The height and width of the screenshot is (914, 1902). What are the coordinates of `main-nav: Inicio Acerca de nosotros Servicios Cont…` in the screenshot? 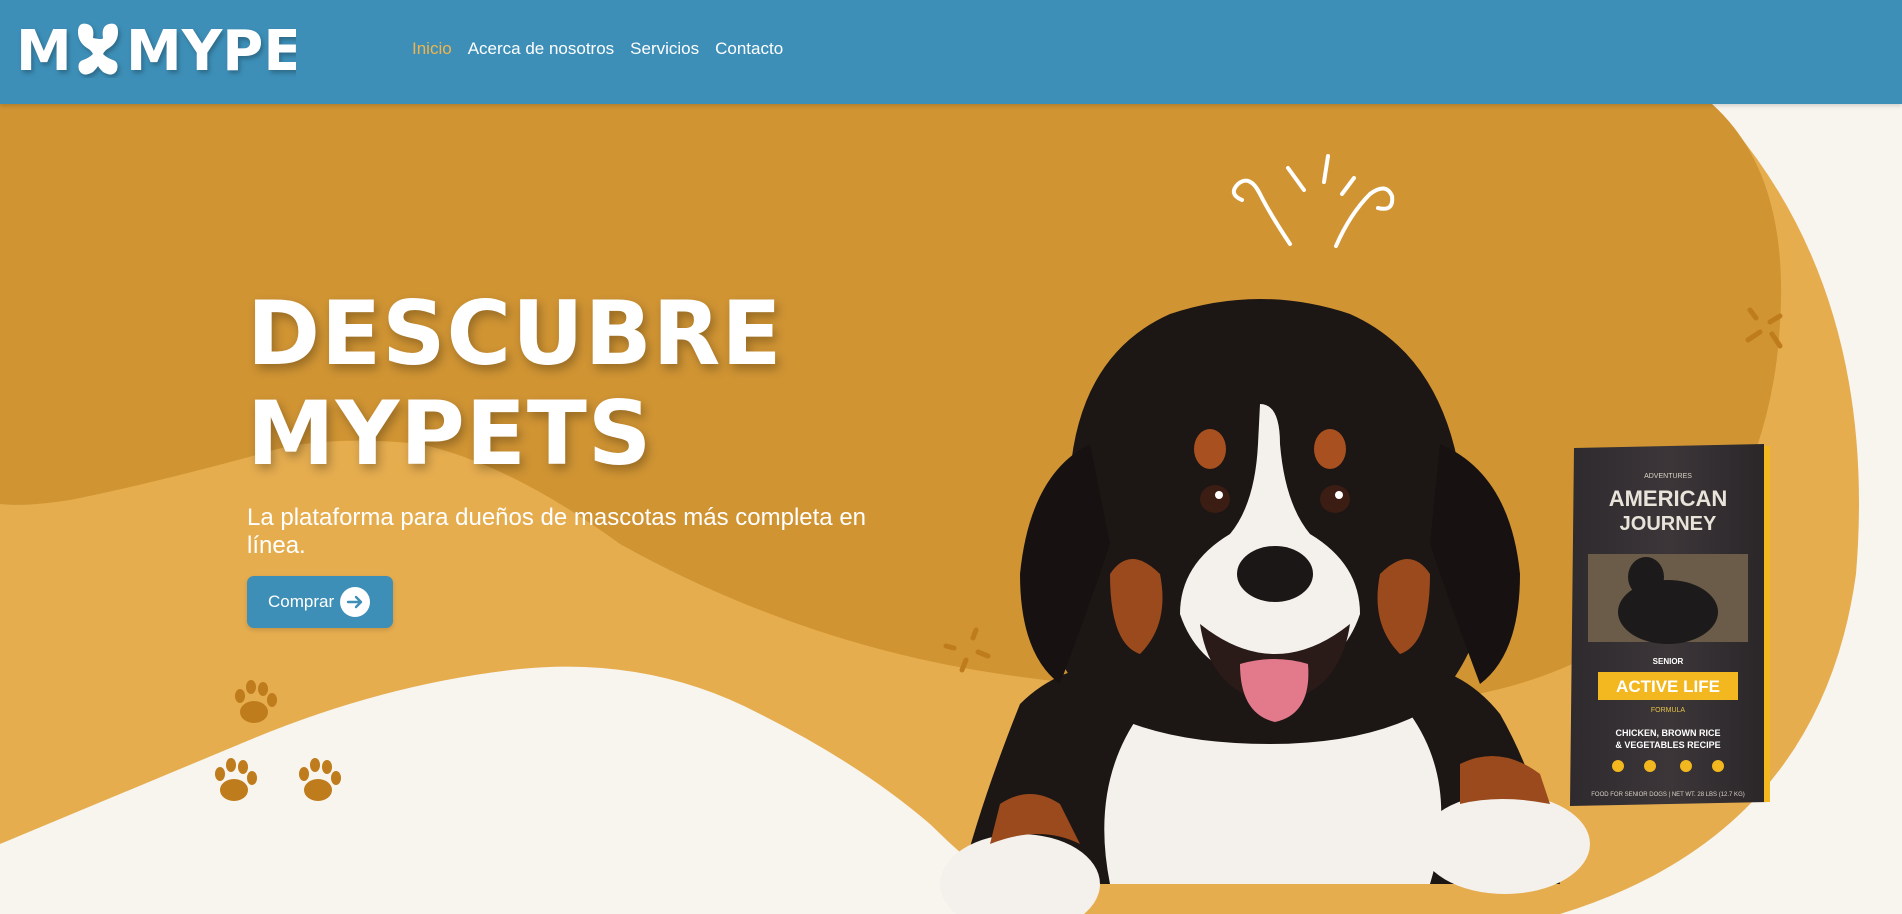 It's located at (597, 49).